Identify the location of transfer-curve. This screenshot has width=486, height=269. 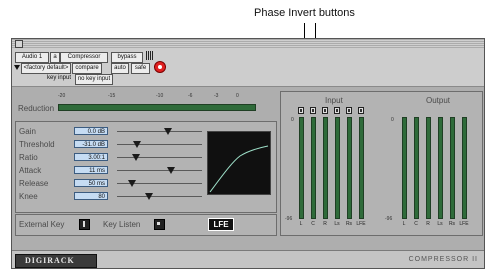
(239, 169).